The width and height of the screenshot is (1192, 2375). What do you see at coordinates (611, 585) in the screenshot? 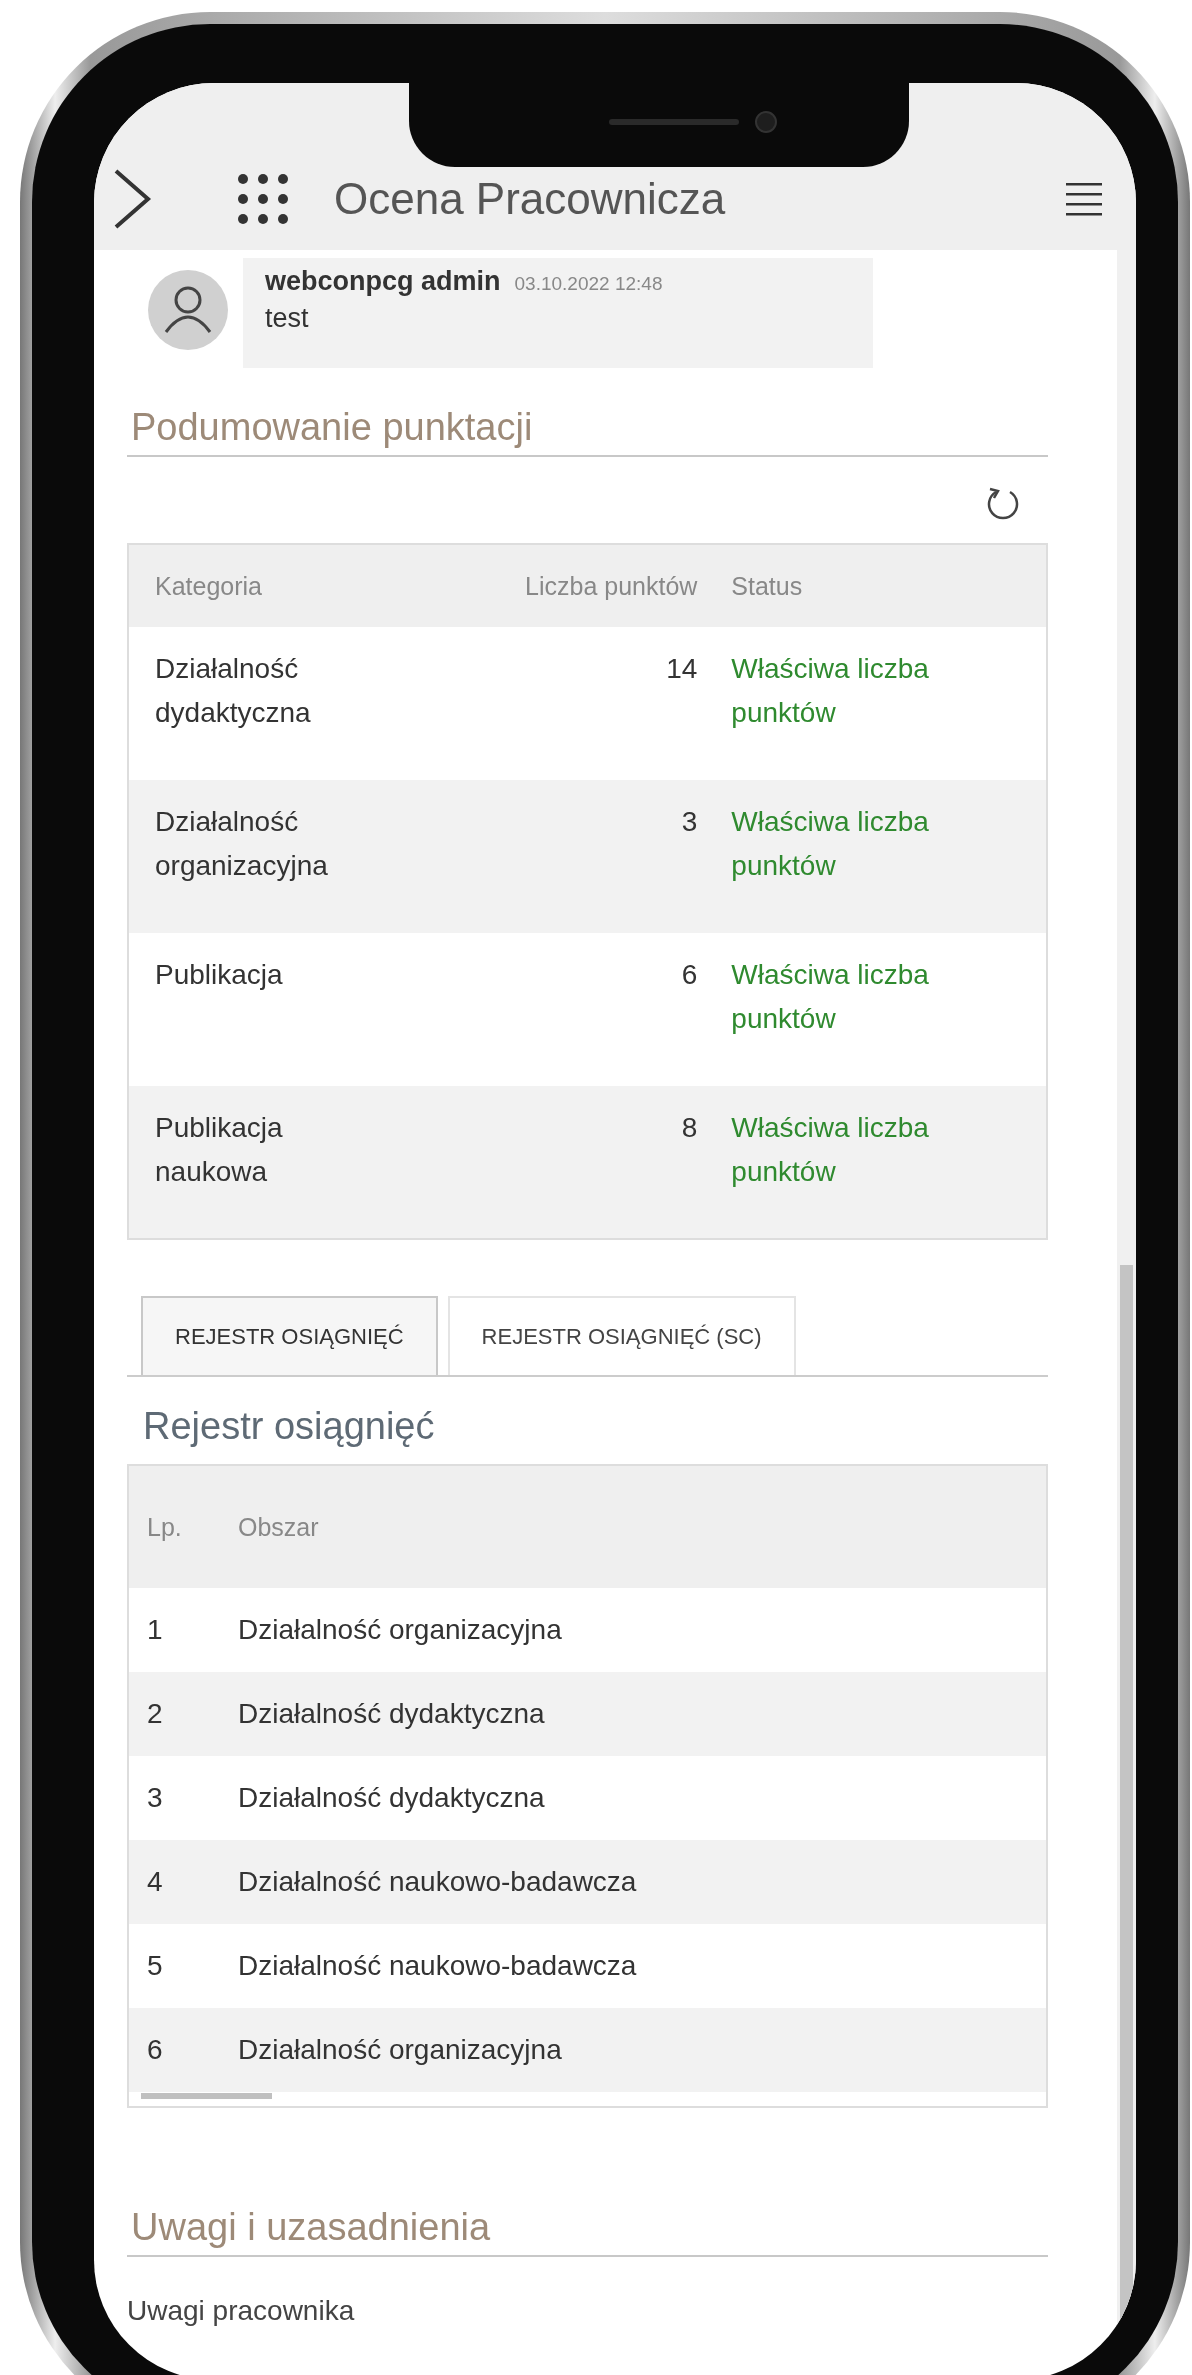
I see `column-header: Liczba punktów` at bounding box center [611, 585].